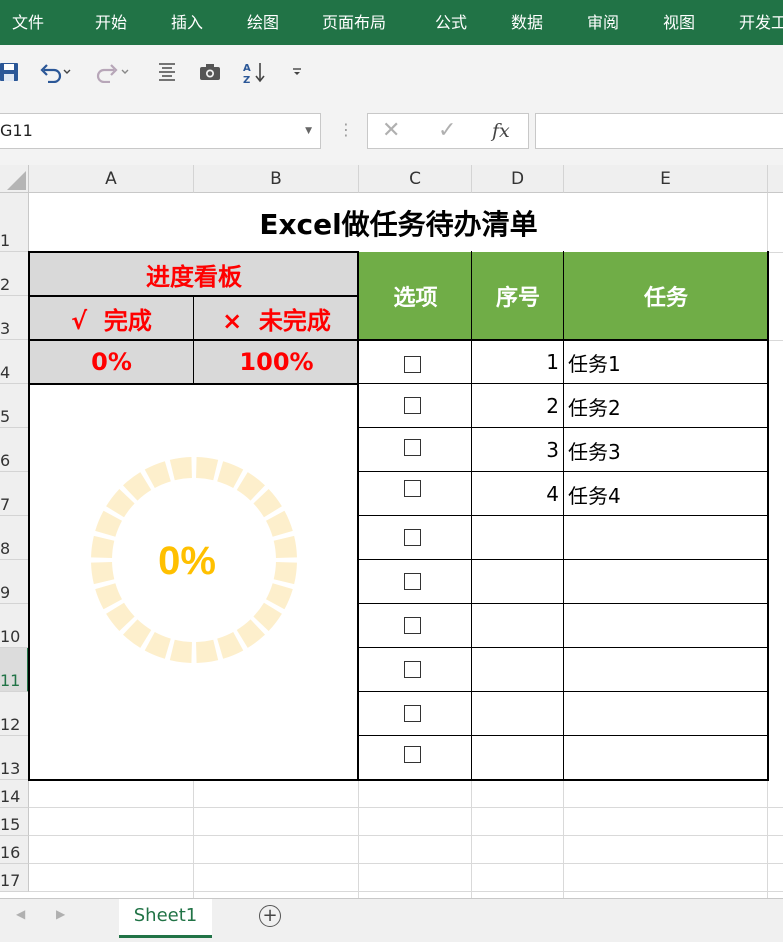 The image size is (783, 942). I want to click on header-number: 序号, so click(518, 296).